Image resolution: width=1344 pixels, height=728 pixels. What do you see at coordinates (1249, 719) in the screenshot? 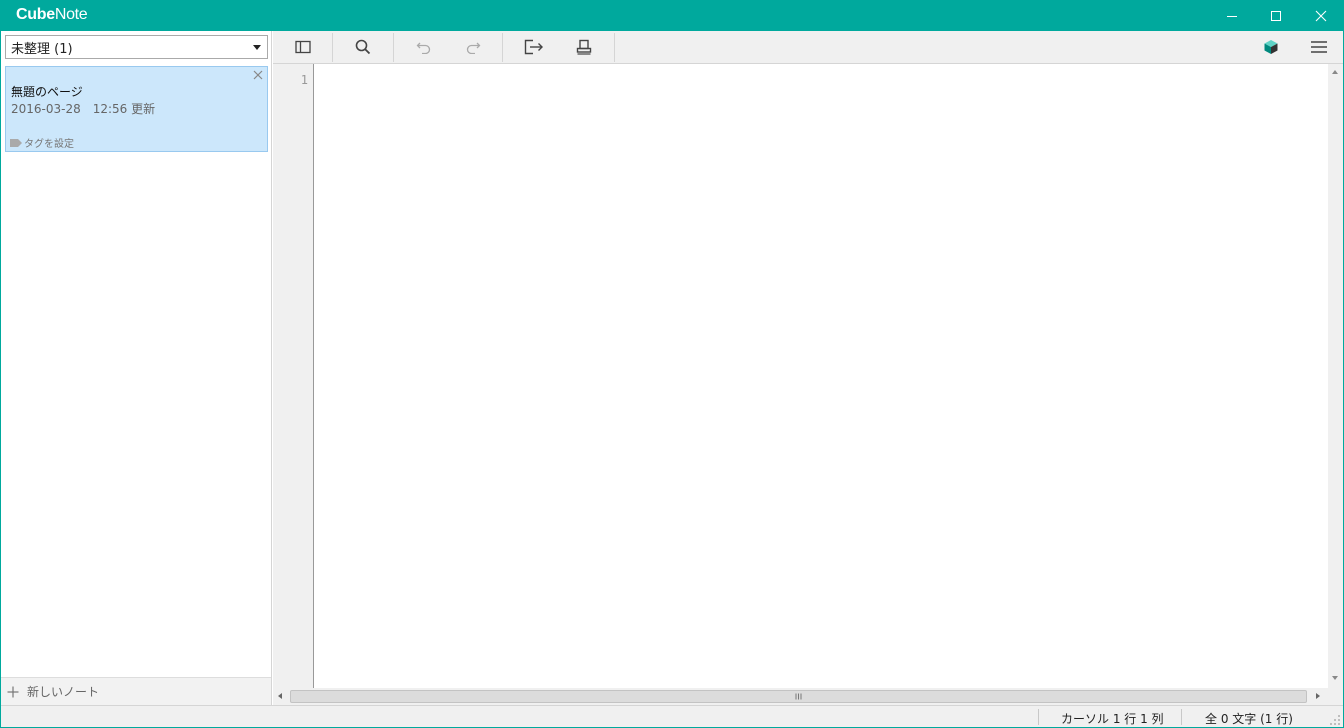
I see `character-count: 全 0 文字 (1 行)` at bounding box center [1249, 719].